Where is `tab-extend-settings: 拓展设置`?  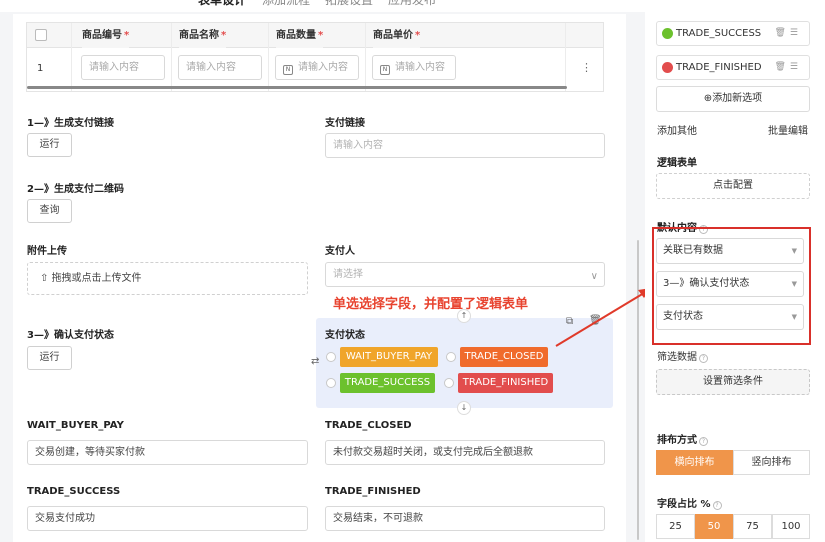
tab-extend-settings: 拓展设置 is located at coordinates (349, 4).